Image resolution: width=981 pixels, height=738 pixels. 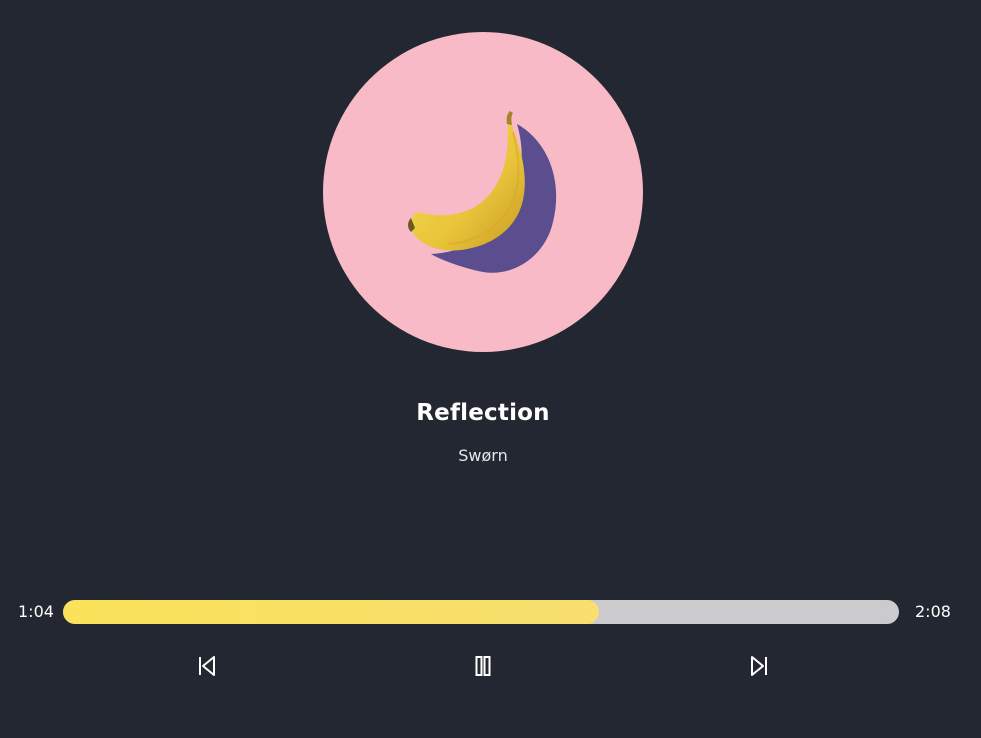 I want to click on album-cover, so click(x=483, y=192).